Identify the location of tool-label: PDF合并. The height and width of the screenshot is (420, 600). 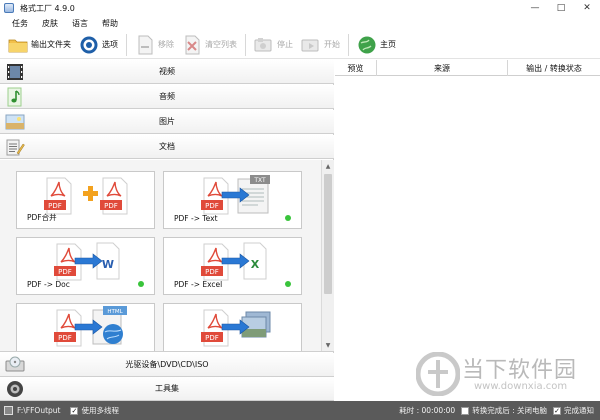
(42, 217).